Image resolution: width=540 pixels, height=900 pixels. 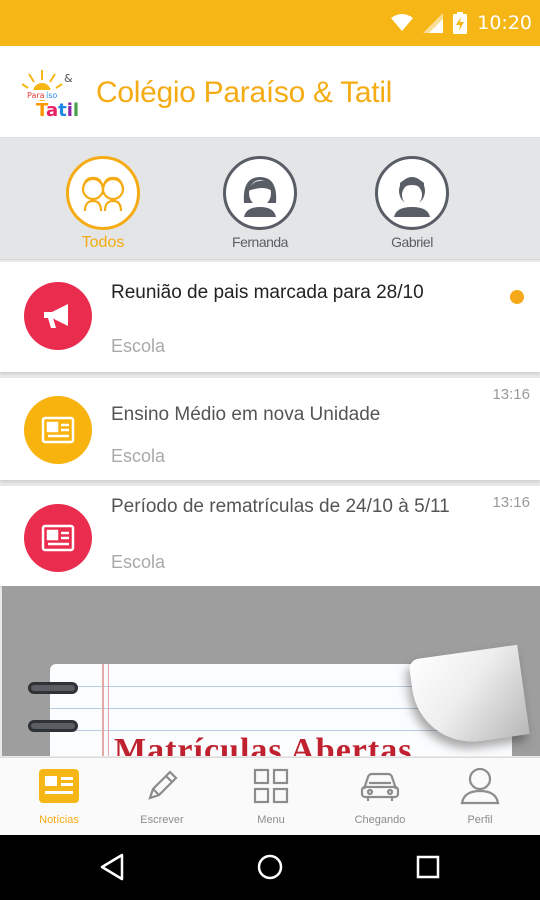 I want to click on news-title: Ensino Médio em nova Unidade, so click(x=246, y=414).